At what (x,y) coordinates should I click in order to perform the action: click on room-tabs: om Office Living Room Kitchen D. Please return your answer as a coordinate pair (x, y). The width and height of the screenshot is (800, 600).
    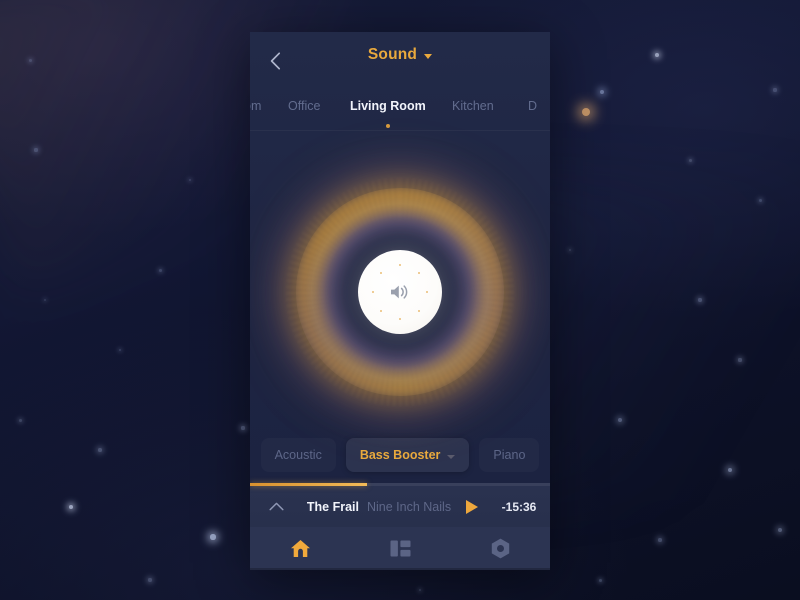
    Looking at the image, I should click on (400, 110).